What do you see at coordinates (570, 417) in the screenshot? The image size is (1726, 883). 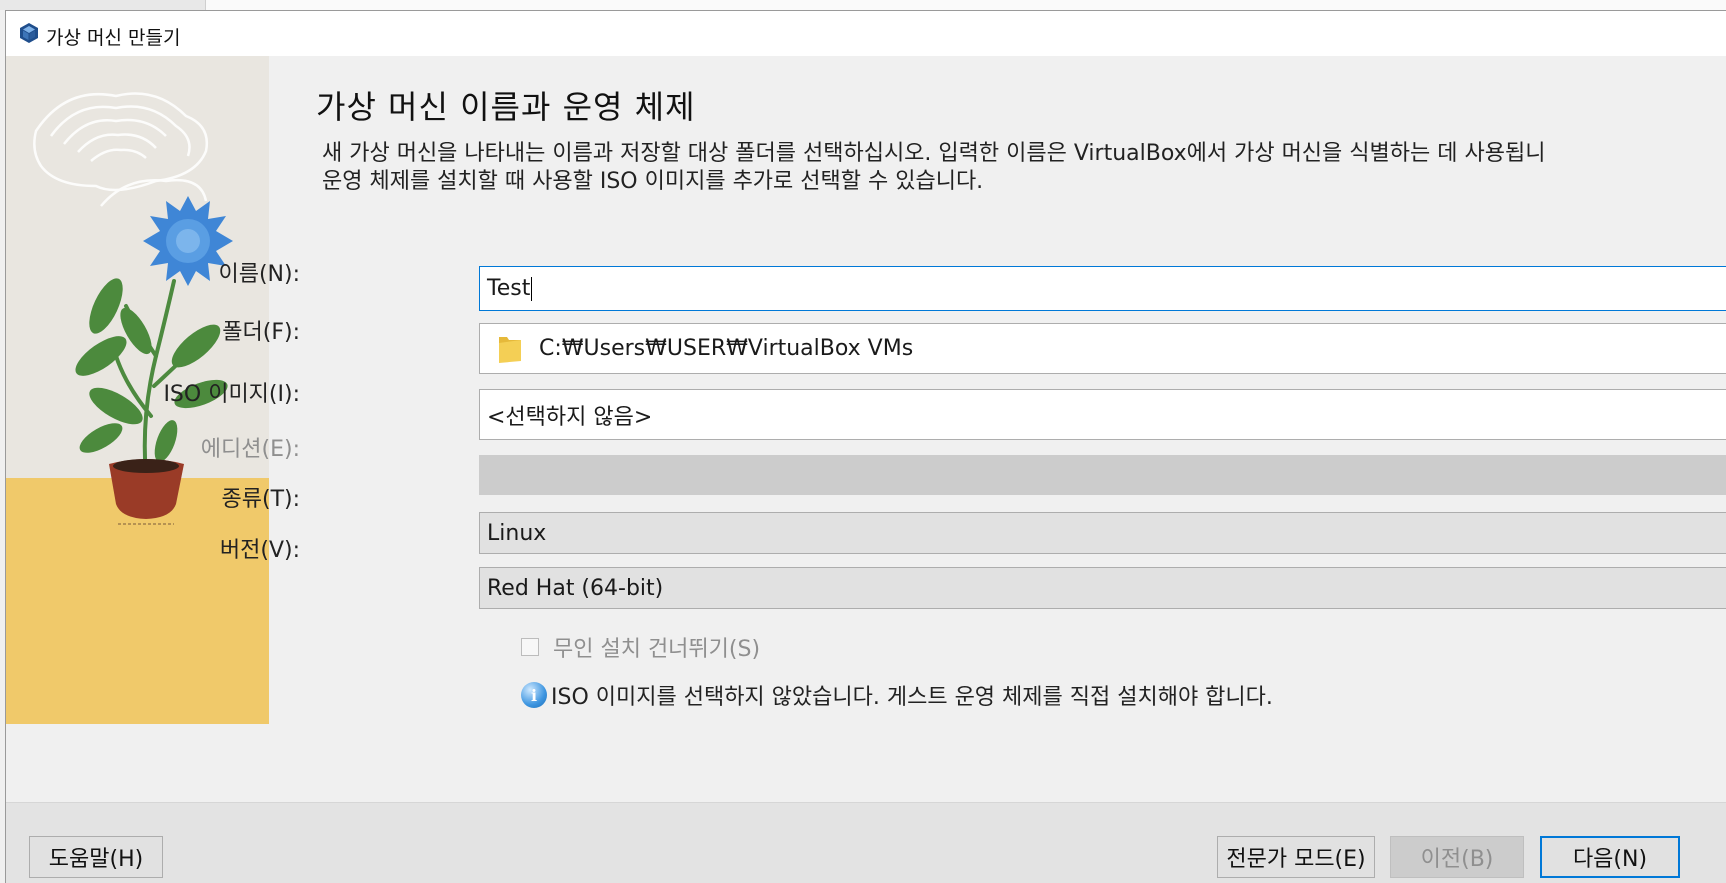 I see `iso-value: <선택하지 않음>` at bounding box center [570, 417].